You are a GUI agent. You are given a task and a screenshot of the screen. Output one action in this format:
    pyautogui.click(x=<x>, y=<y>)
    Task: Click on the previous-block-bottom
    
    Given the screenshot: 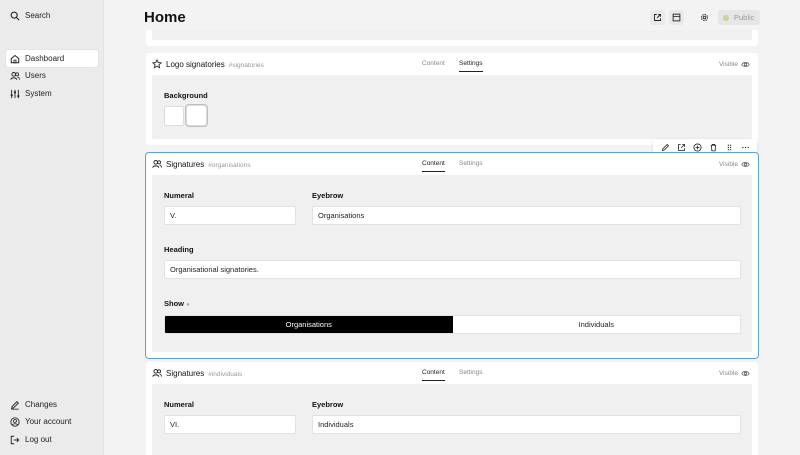 What is the action you would take?
    pyautogui.click(x=452, y=38)
    